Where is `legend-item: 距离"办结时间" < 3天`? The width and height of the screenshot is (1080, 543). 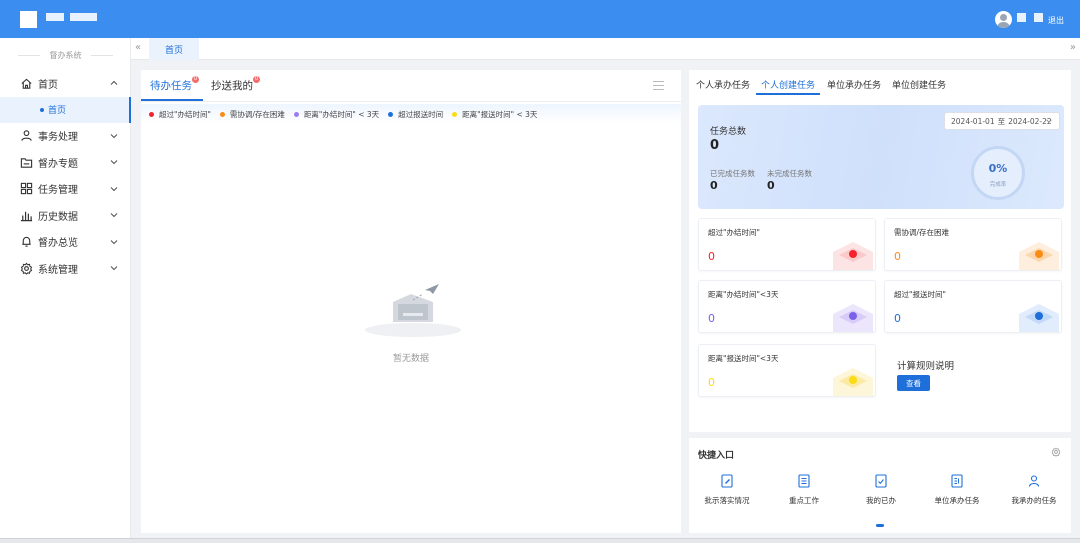
legend-item: 距离"办结时间" < 3天 is located at coordinates (336, 114).